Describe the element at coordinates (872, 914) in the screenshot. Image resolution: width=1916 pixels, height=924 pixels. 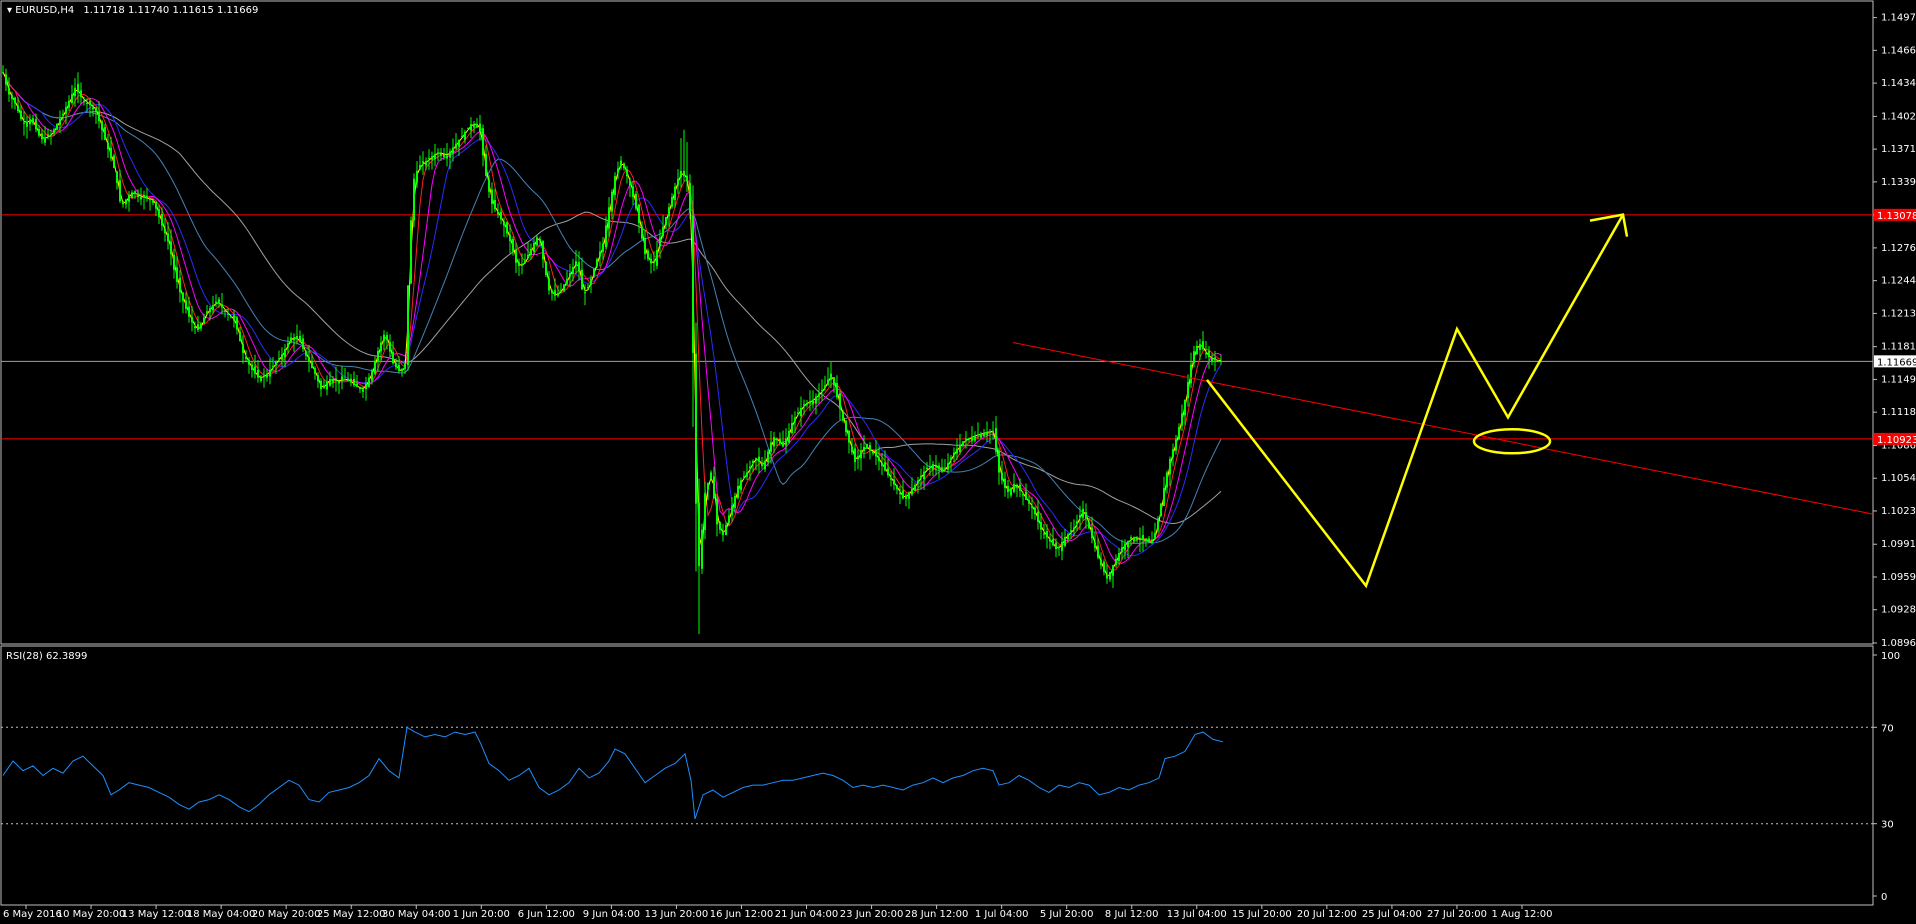
I see `time-tick-label: 23 Jun 20:00` at that location.